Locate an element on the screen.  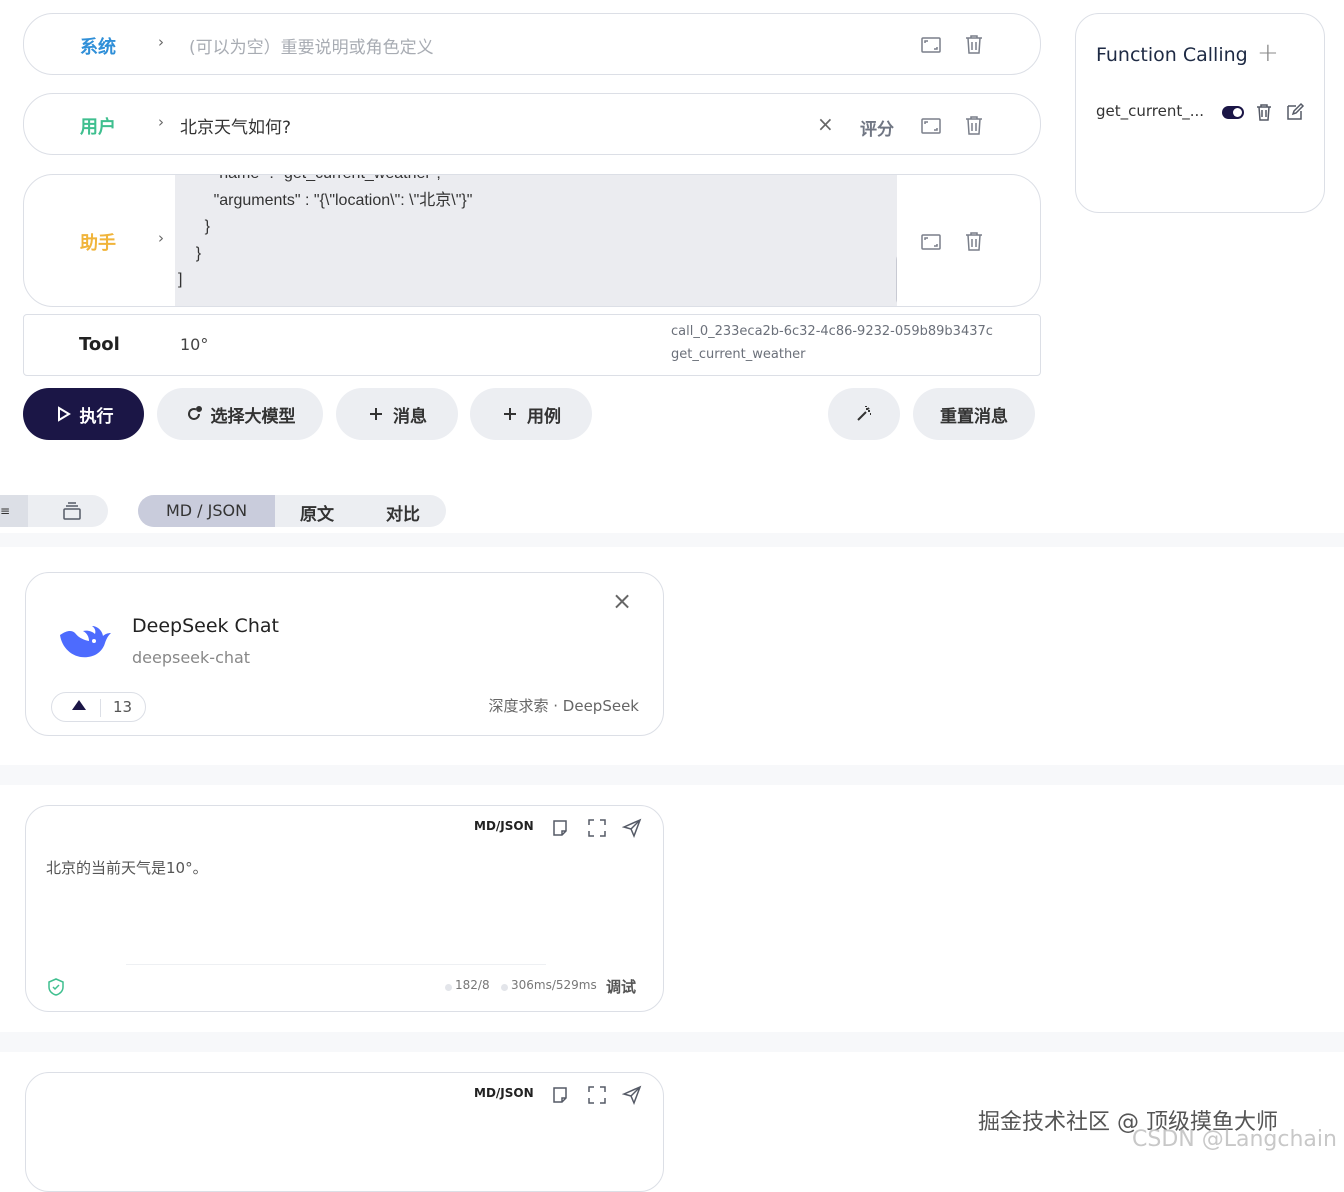
add-example-button: 用例 is located at coordinates (531, 414).